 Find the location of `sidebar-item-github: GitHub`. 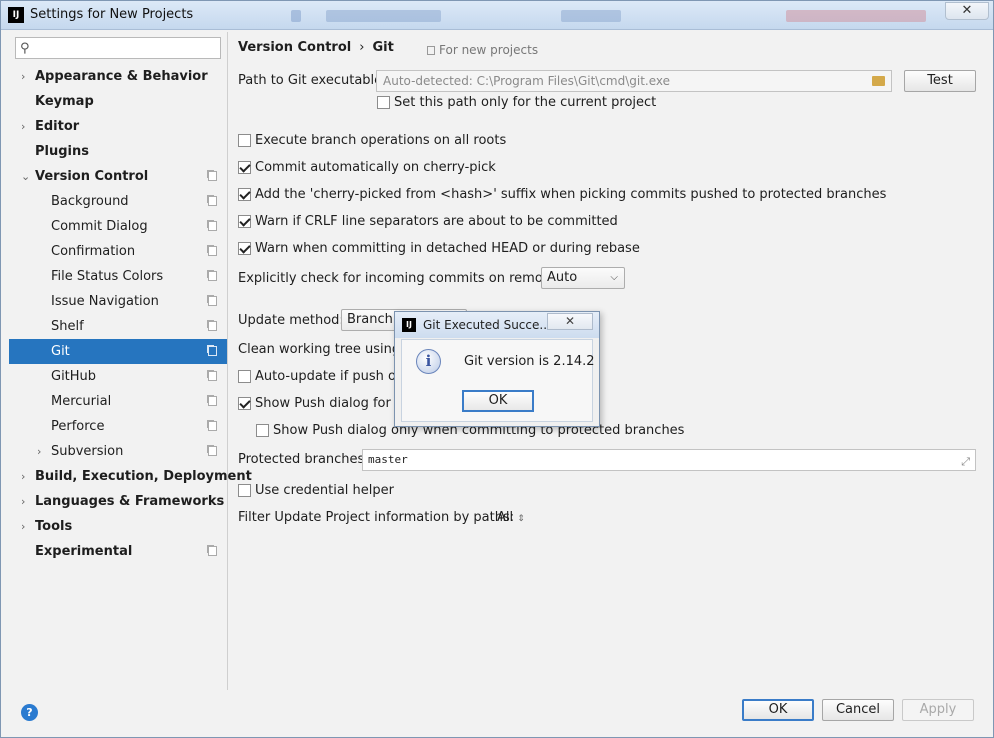

sidebar-item-github: GitHub is located at coordinates (118, 376).